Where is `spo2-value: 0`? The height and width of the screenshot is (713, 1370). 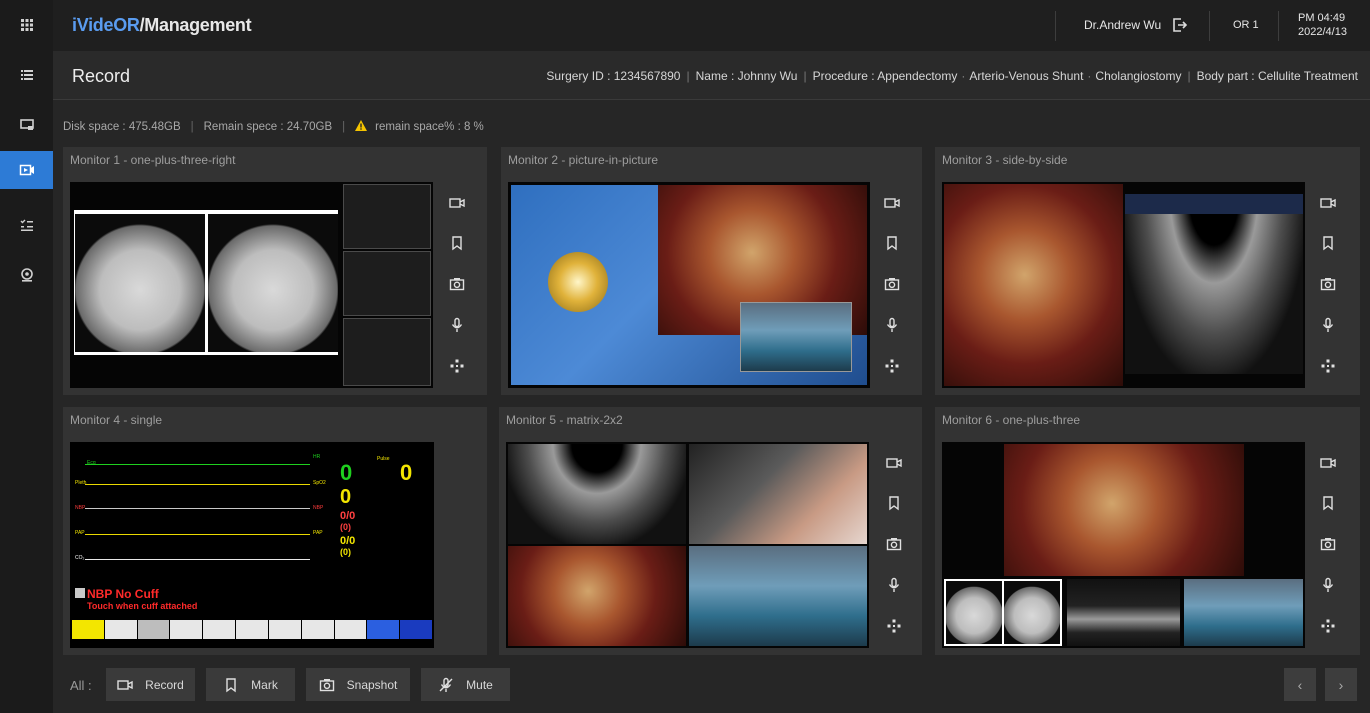
spo2-value: 0 is located at coordinates (346, 497).